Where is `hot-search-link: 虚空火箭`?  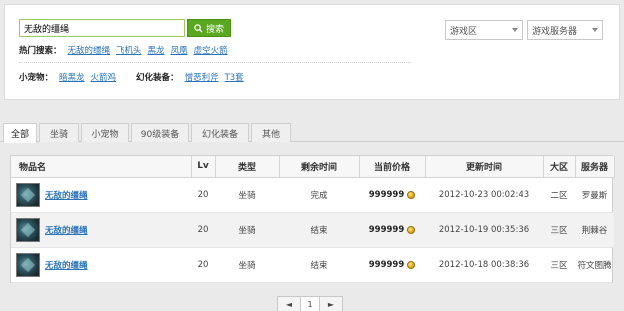
hot-search-link: 虚空火箭 is located at coordinates (211, 50).